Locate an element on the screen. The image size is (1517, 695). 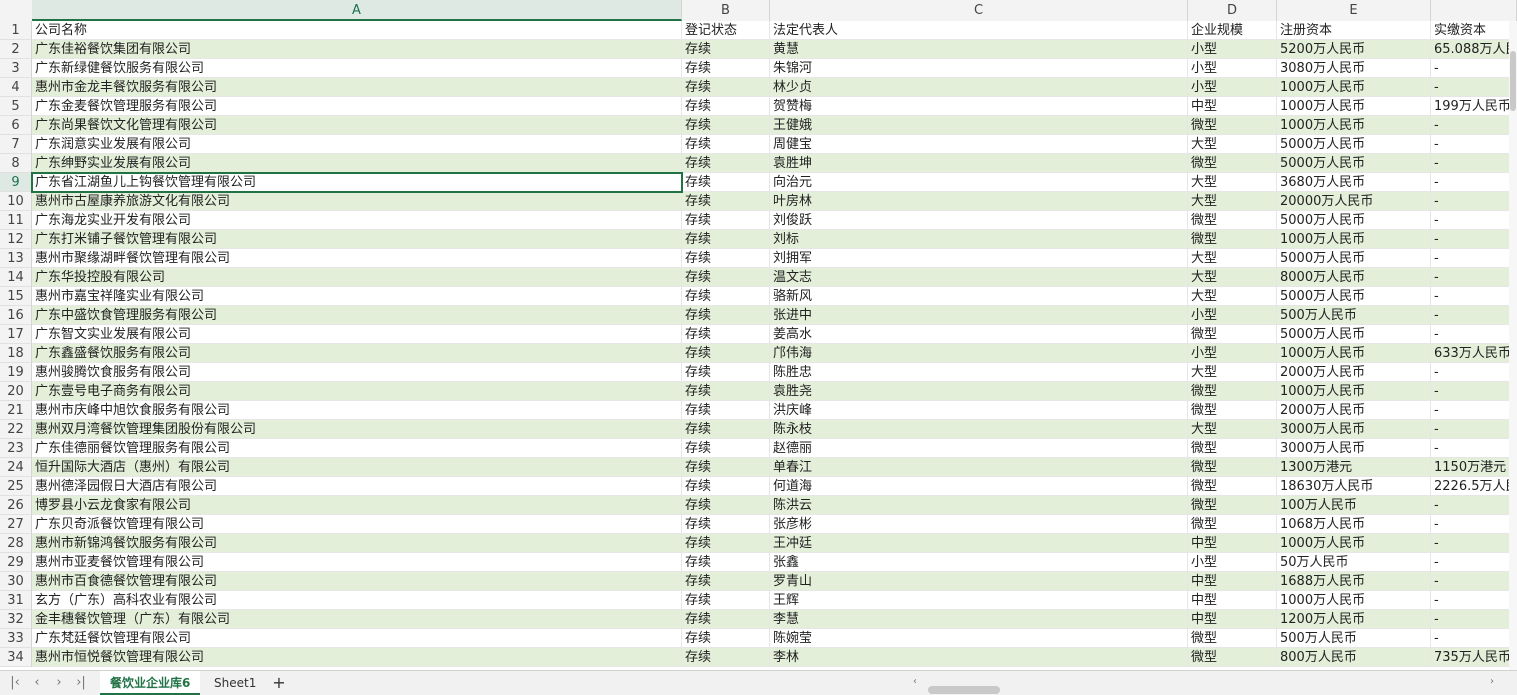
row-number: 5 is located at coordinates (16, 106).